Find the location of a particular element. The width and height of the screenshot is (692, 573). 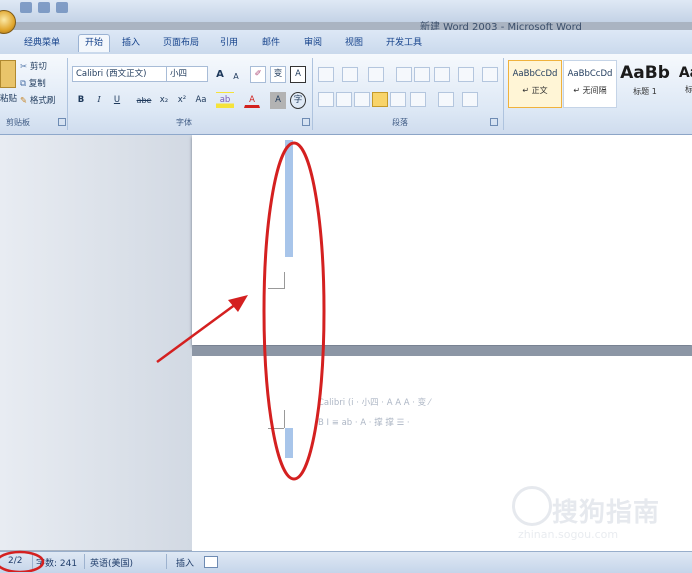

tab-page-layout: 页面布局 is located at coordinates (181, 43).